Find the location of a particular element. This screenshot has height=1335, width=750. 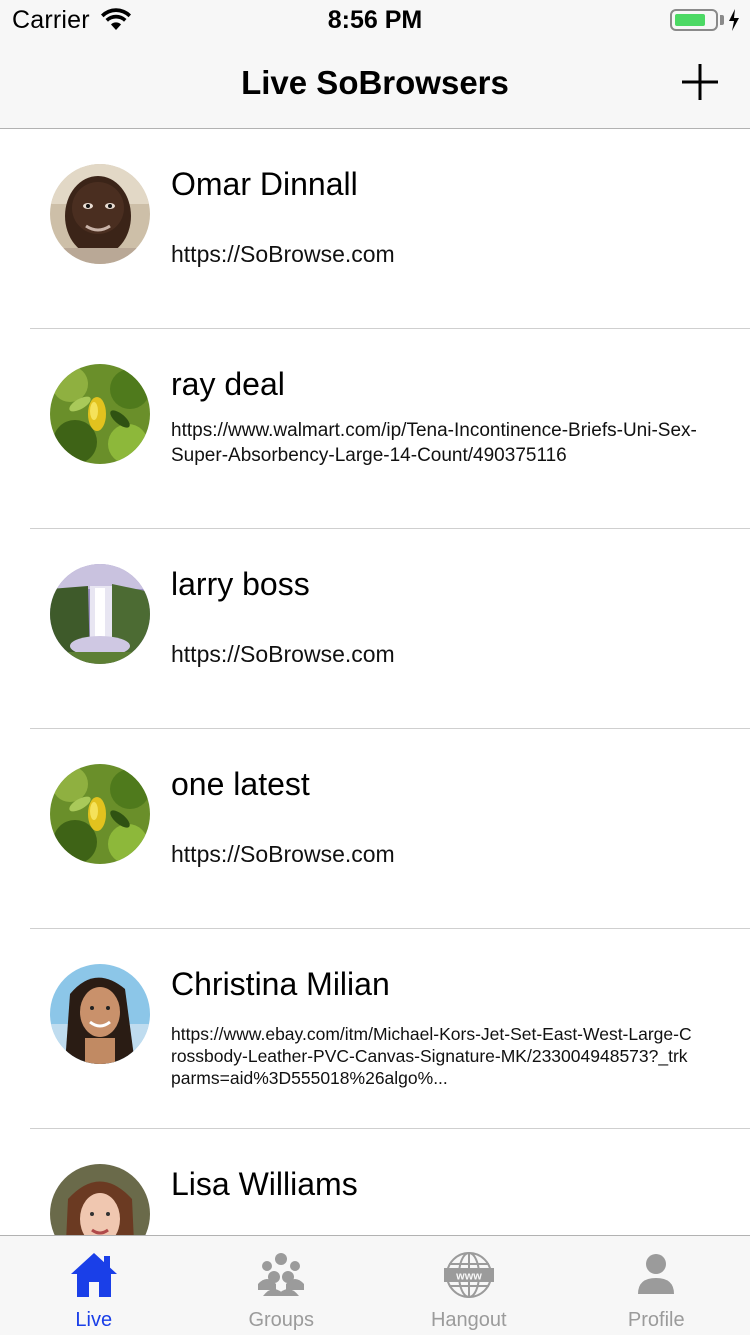

avatar-waterfall is located at coordinates (100, 614).